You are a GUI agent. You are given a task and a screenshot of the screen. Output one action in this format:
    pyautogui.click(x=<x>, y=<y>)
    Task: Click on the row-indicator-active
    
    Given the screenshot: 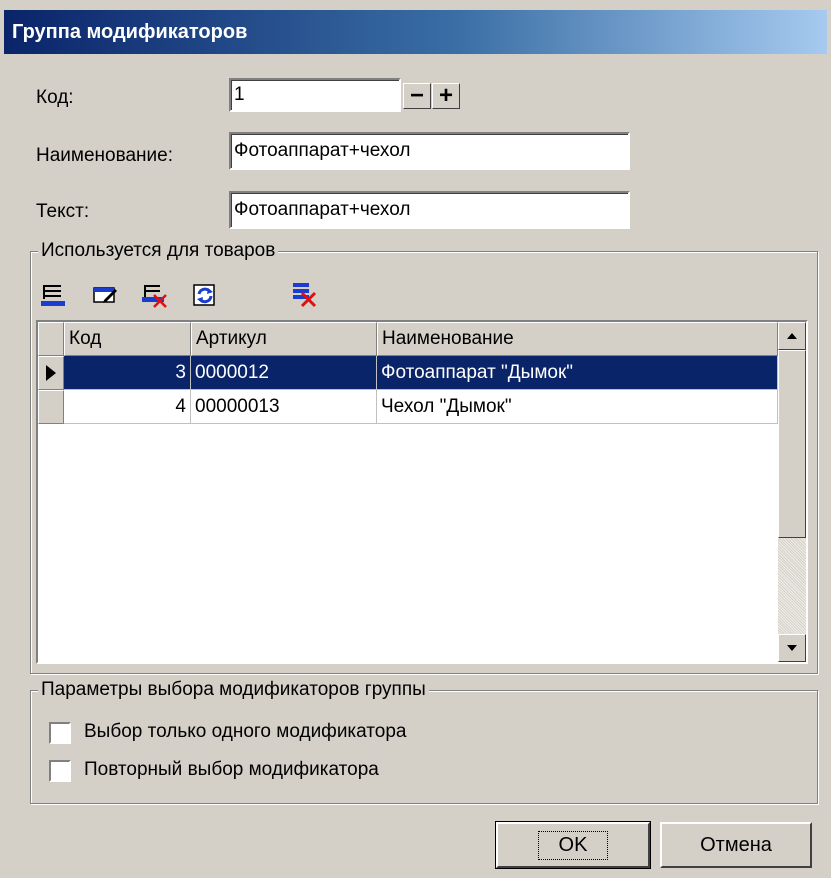 What is the action you would take?
    pyautogui.click(x=51, y=373)
    